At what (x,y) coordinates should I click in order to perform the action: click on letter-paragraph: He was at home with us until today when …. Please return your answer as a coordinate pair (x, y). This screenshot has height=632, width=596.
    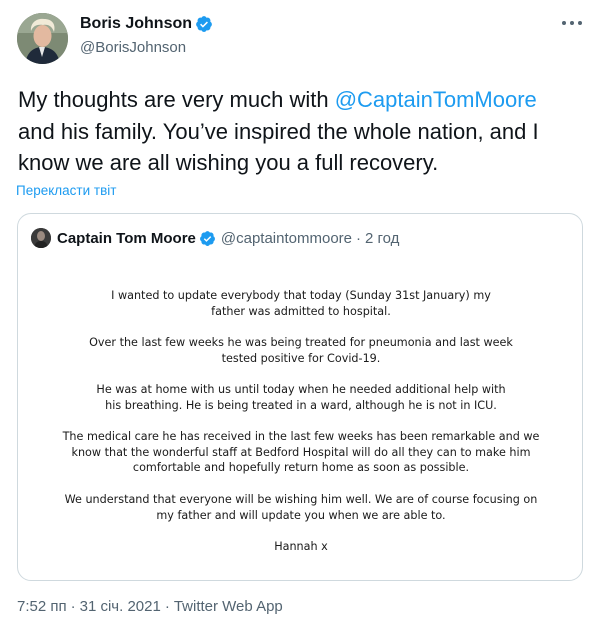
    Looking at the image, I should click on (301, 397).